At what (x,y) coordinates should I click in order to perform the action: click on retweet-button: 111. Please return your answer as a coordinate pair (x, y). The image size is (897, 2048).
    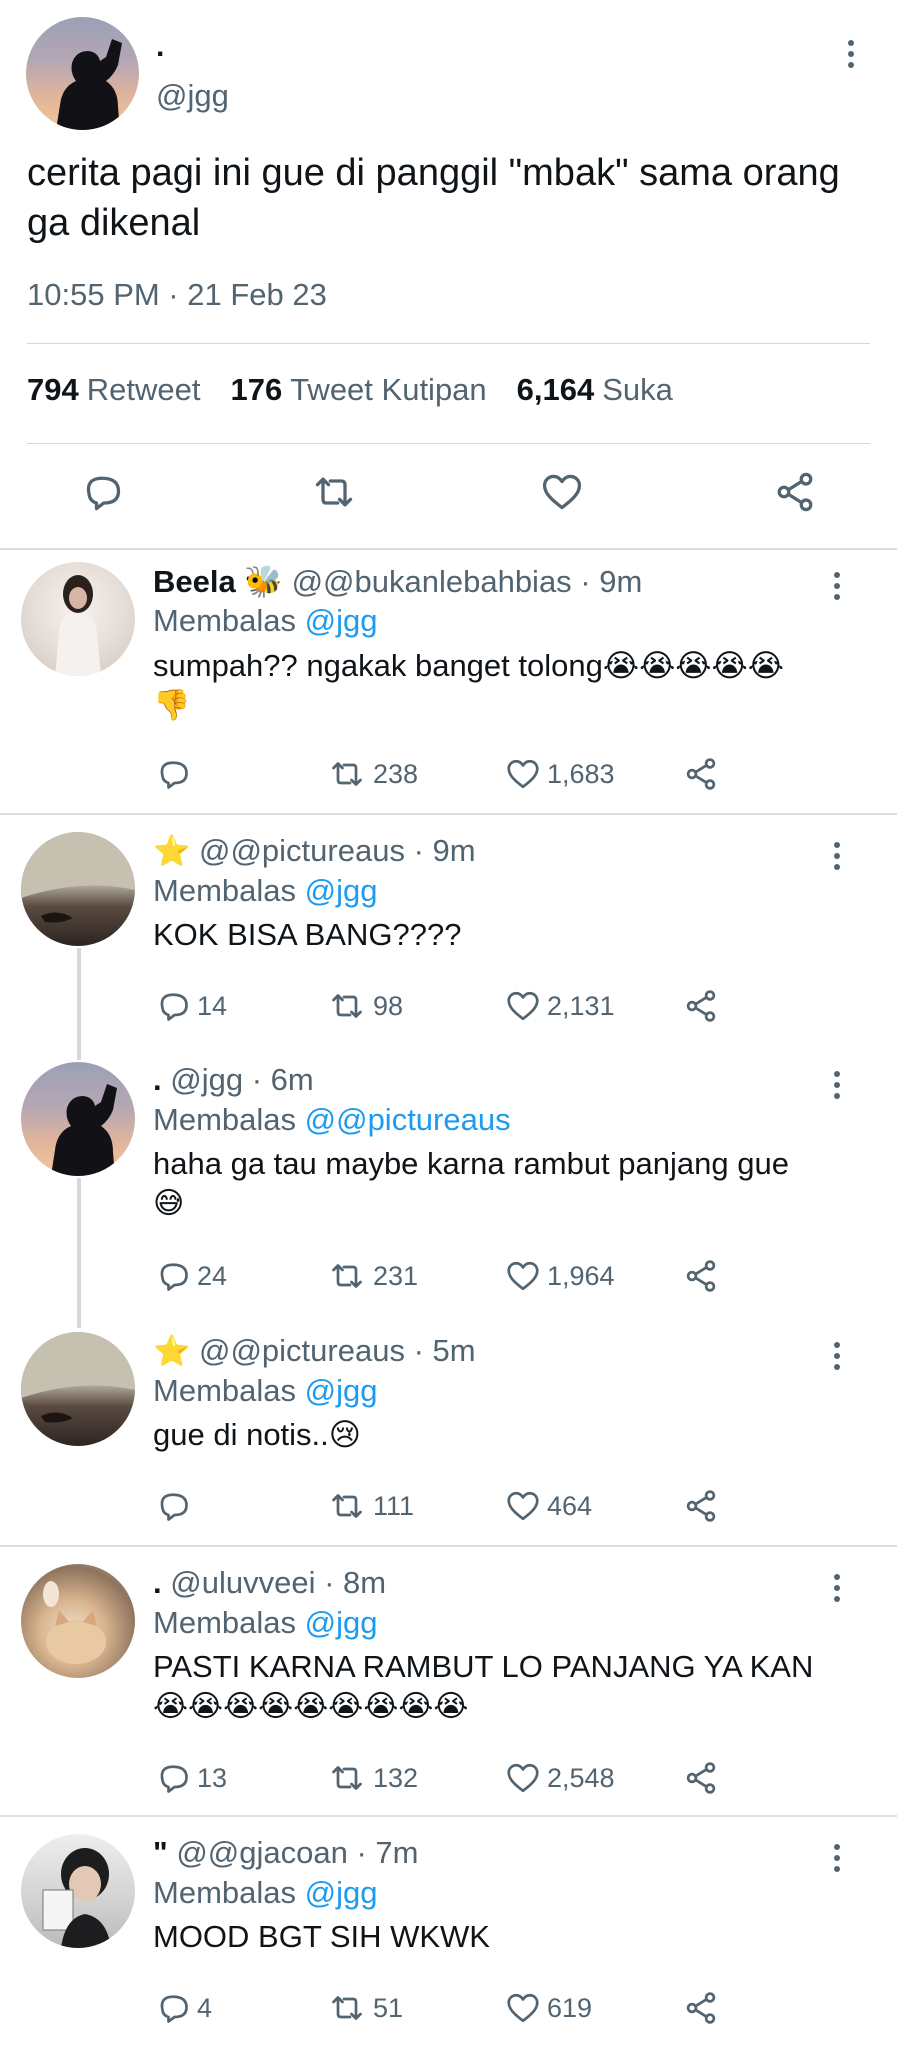
    Looking at the image, I should click on (370, 1506).